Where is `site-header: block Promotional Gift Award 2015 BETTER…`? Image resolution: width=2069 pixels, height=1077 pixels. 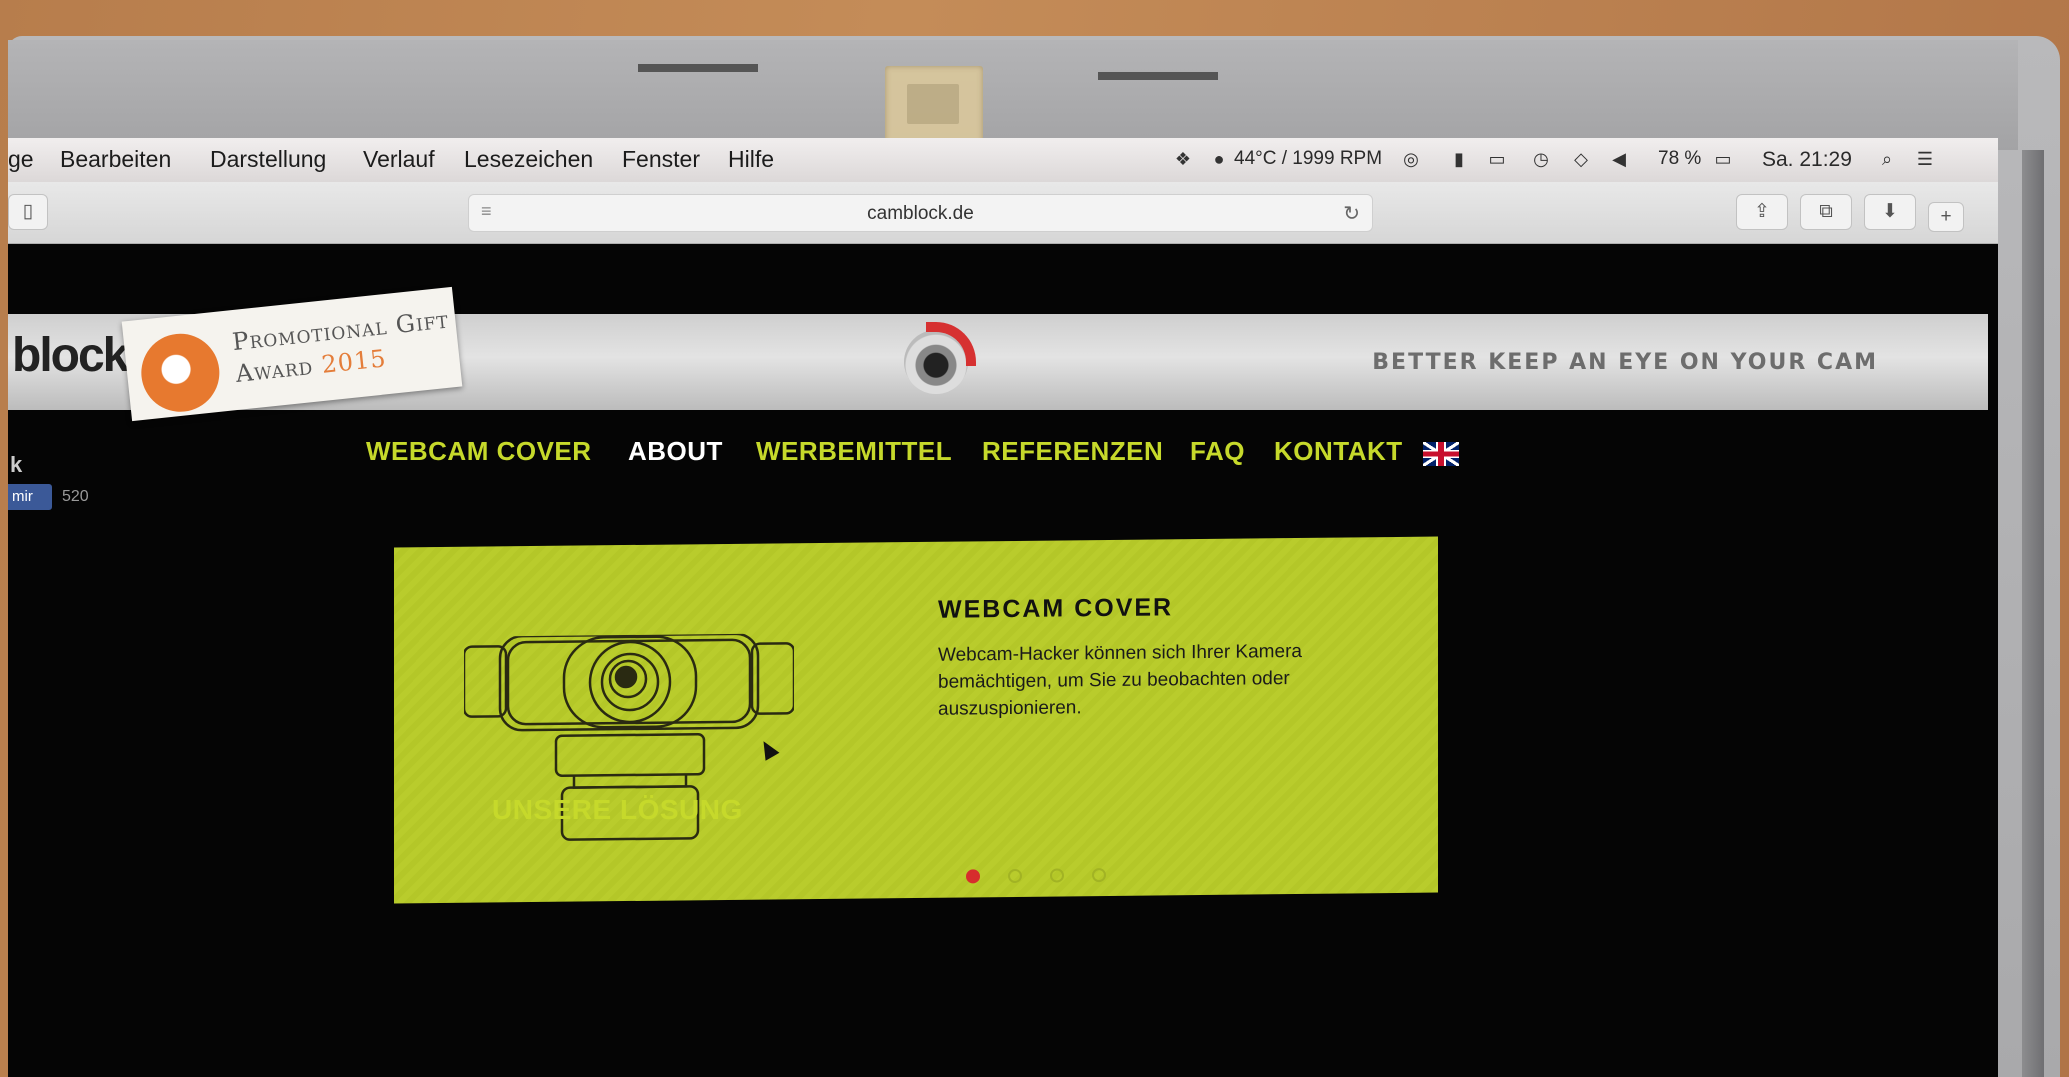 site-header: block Promotional Gift Award 2015 BETTER… is located at coordinates (998, 354).